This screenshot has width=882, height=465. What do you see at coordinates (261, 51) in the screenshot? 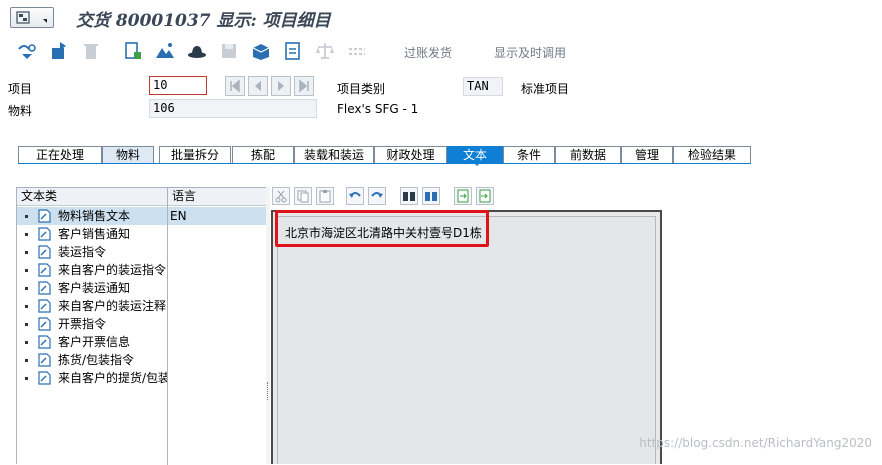
I see `package-icon` at bounding box center [261, 51].